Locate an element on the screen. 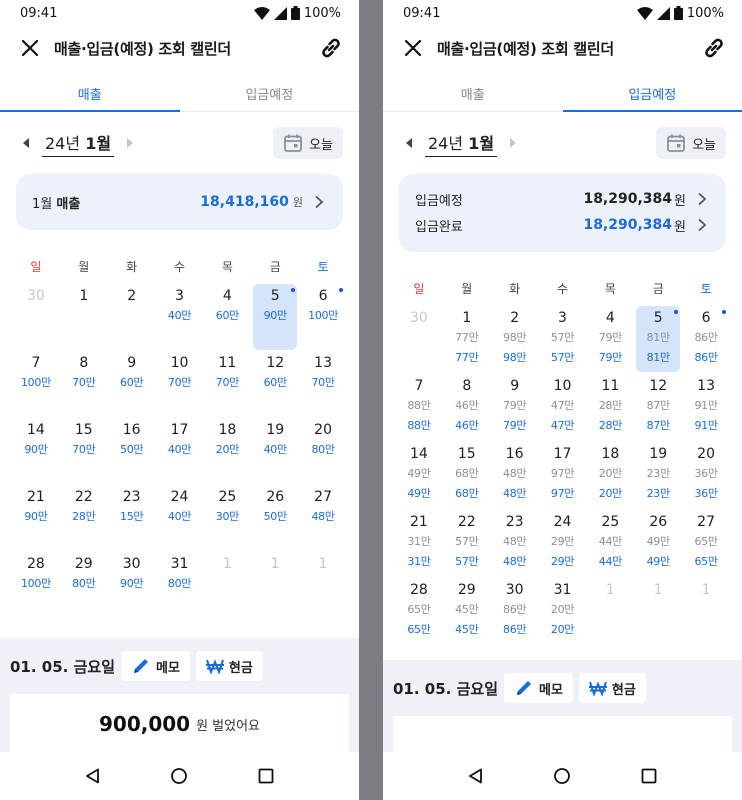  calendar-day: 1 77만 77만 is located at coordinates (467, 339).